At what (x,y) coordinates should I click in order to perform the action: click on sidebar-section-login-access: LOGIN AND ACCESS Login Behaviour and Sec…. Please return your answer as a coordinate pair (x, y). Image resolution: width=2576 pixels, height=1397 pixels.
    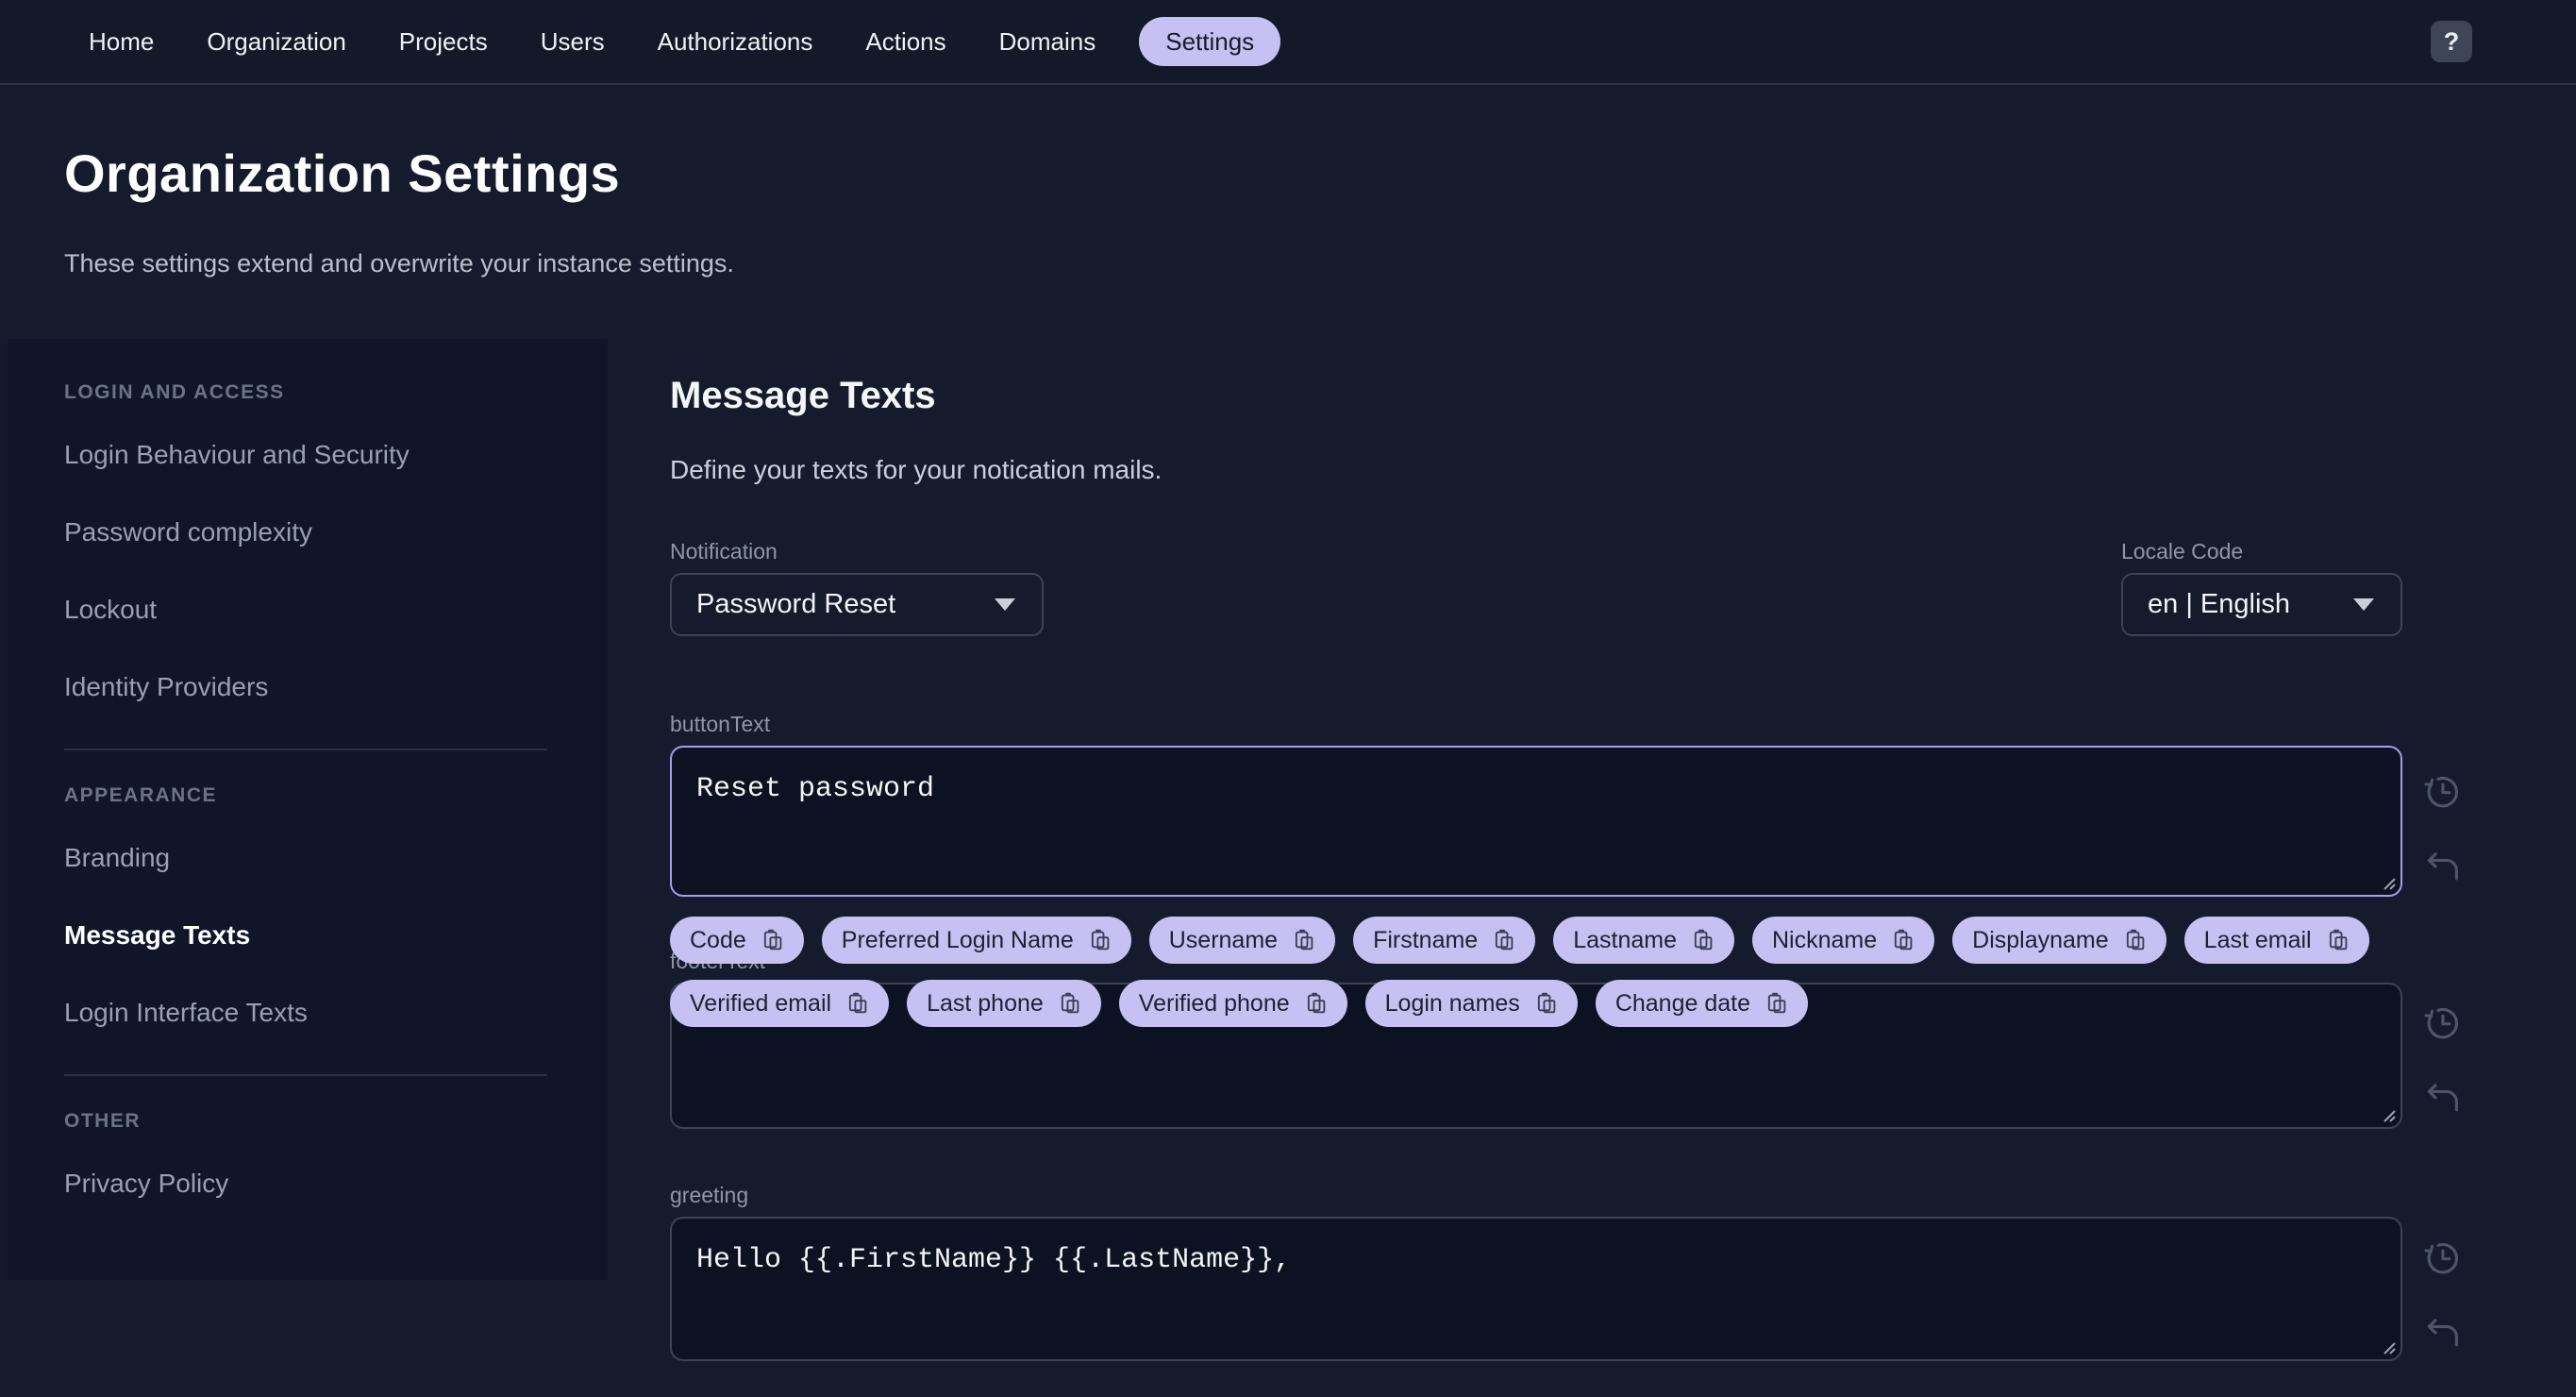
    Looking at the image, I should click on (336, 541).